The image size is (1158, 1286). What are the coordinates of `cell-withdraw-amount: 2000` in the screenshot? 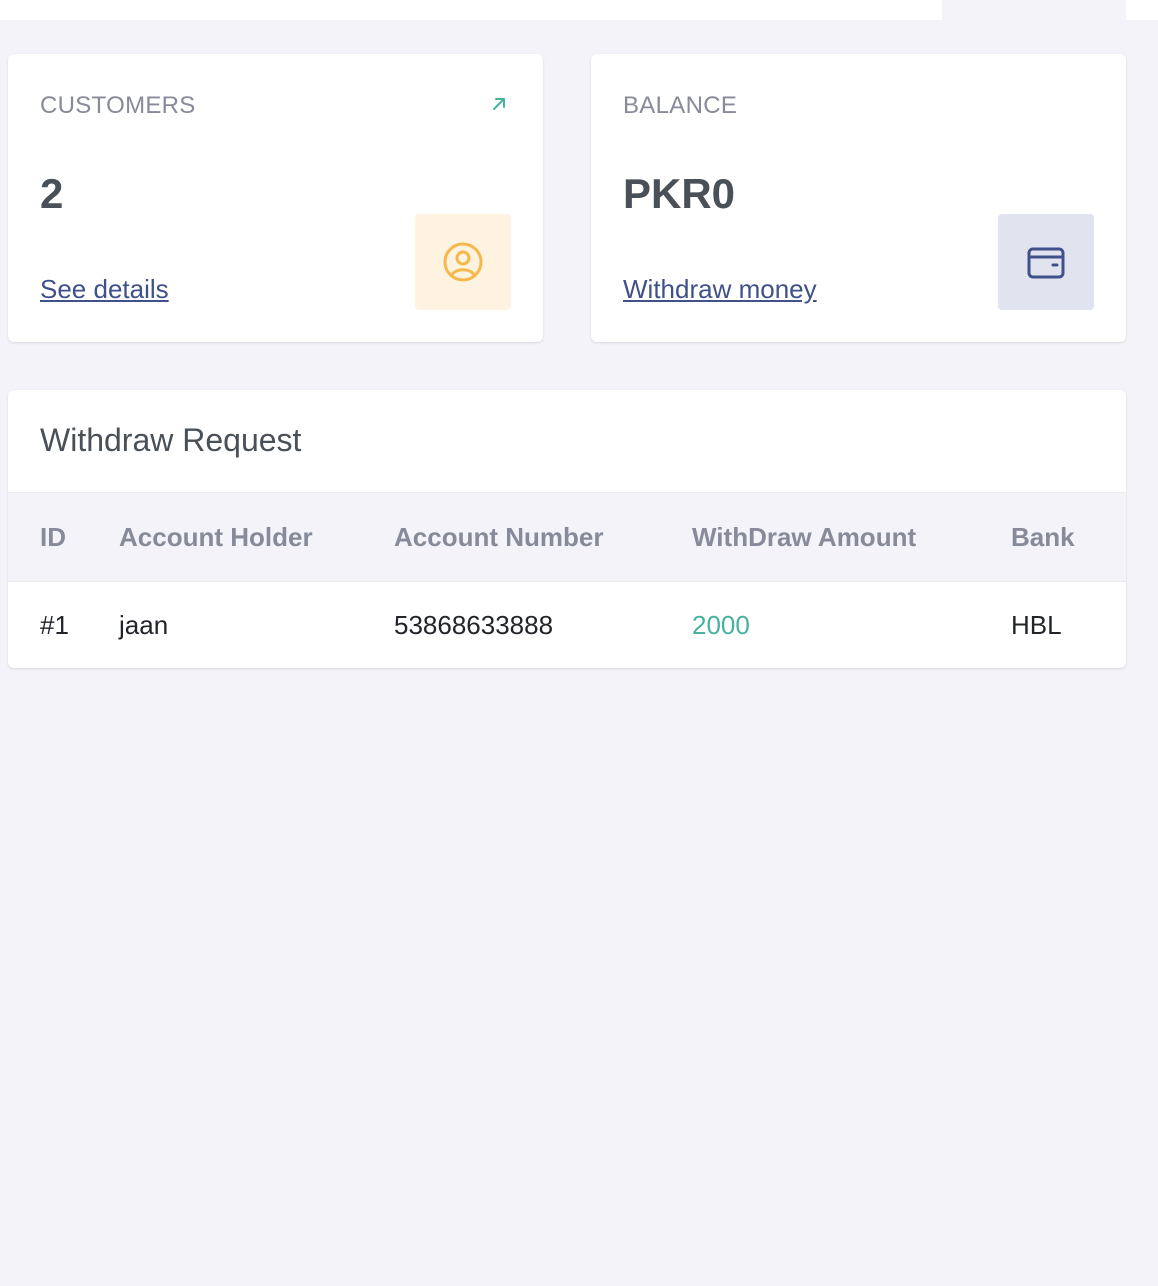 It's located at (721, 624).